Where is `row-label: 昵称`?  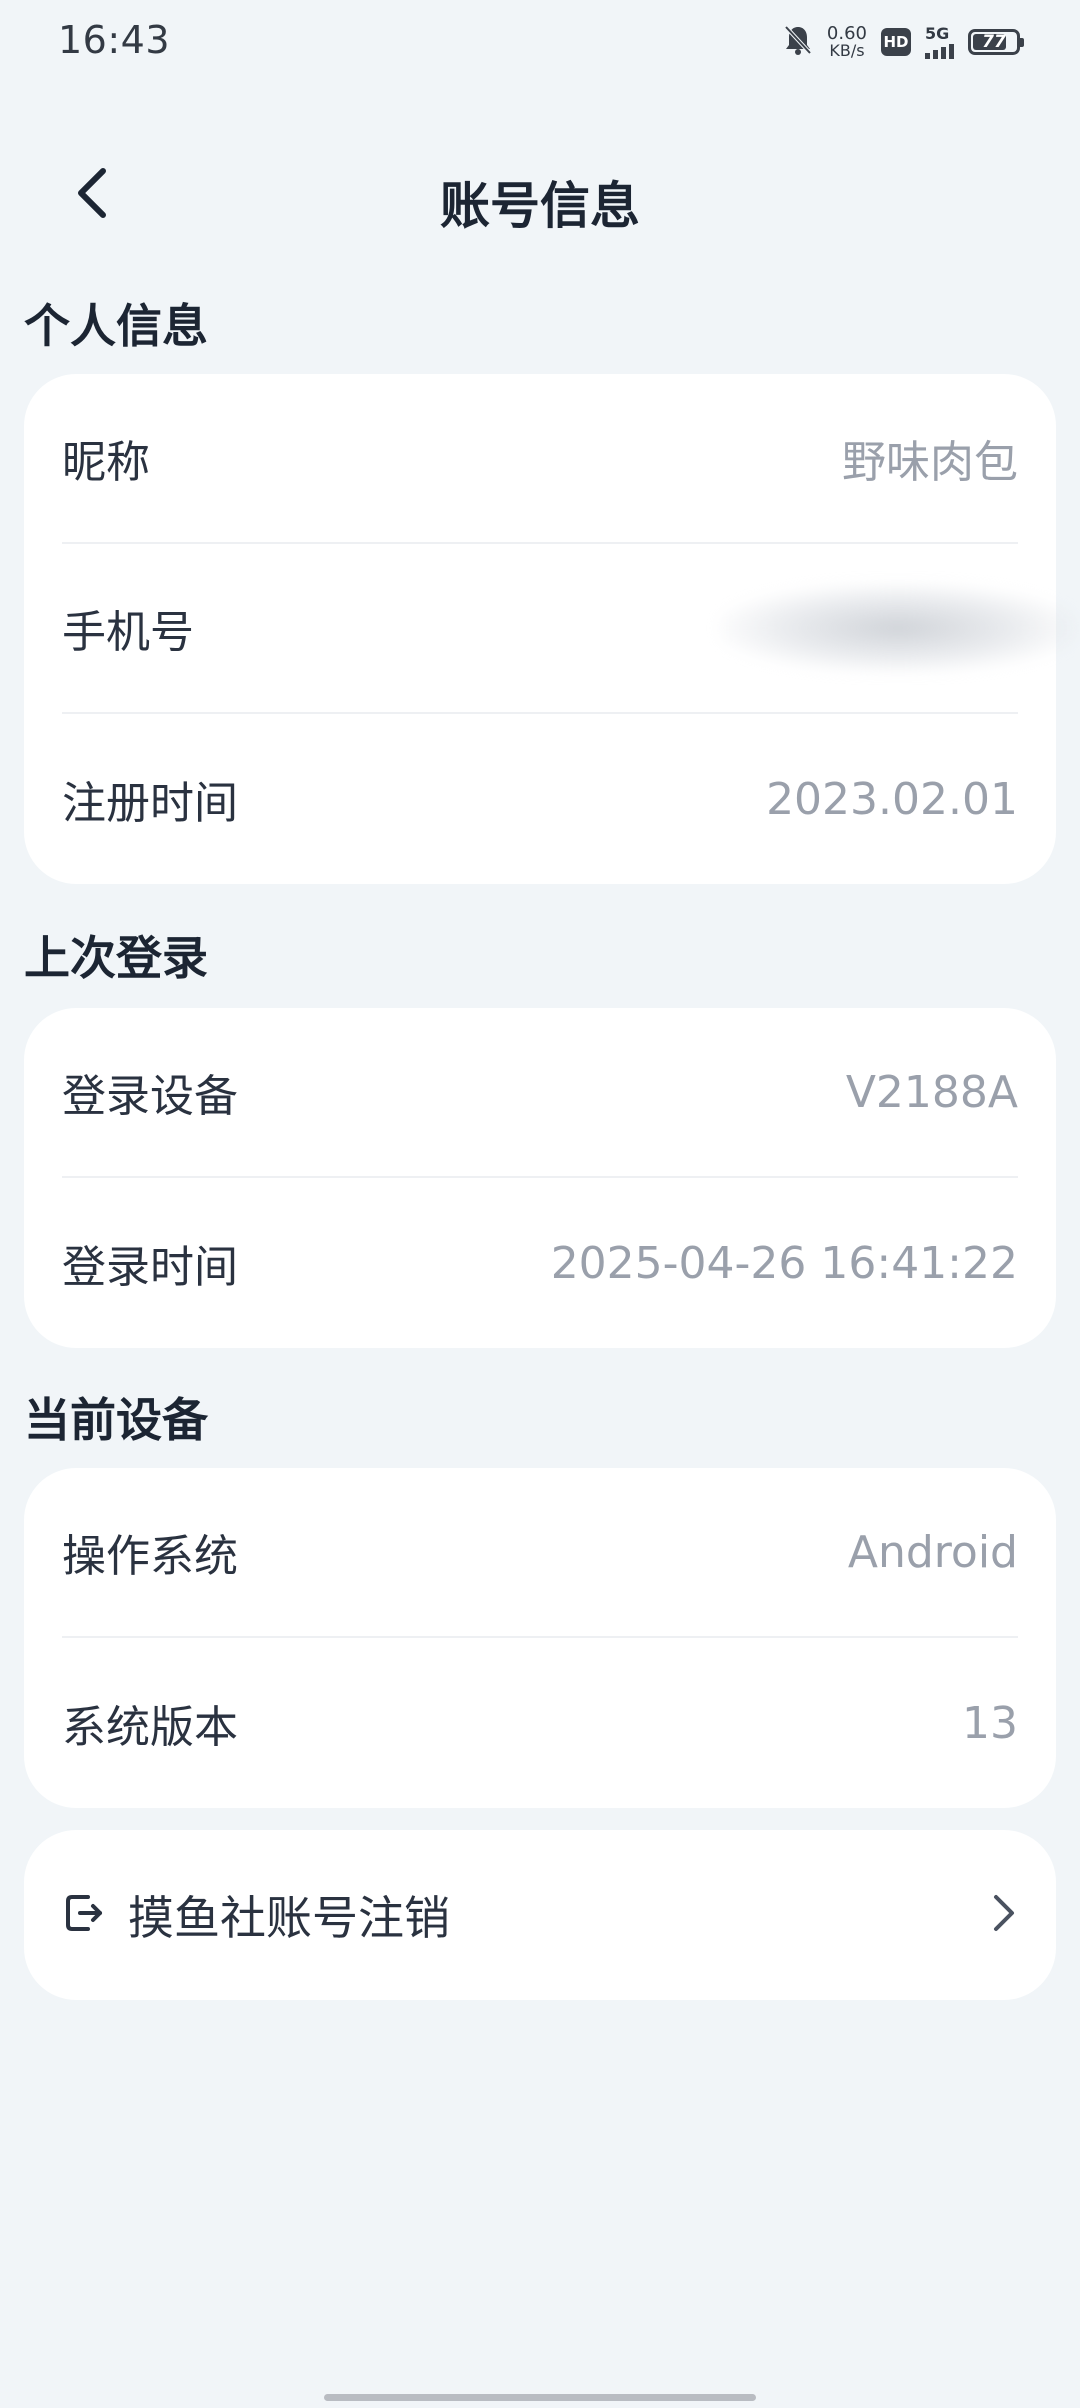
row-label: 昵称 is located at coordinates (106, 462).